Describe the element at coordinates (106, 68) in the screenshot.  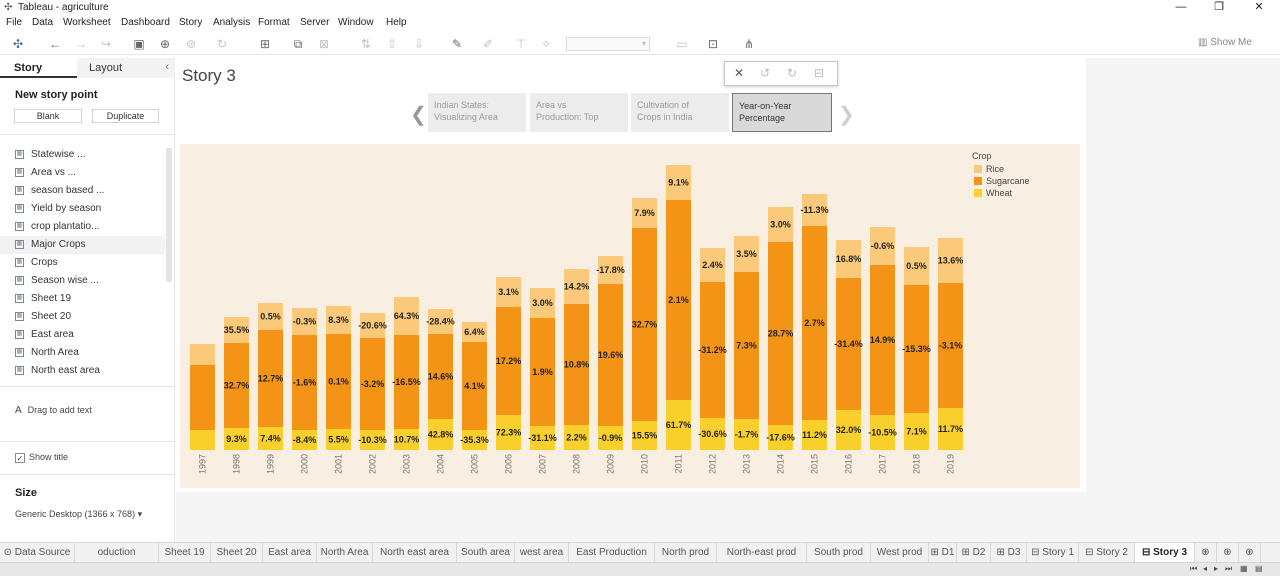
I see `tab-layout-label: Layout` at that location.